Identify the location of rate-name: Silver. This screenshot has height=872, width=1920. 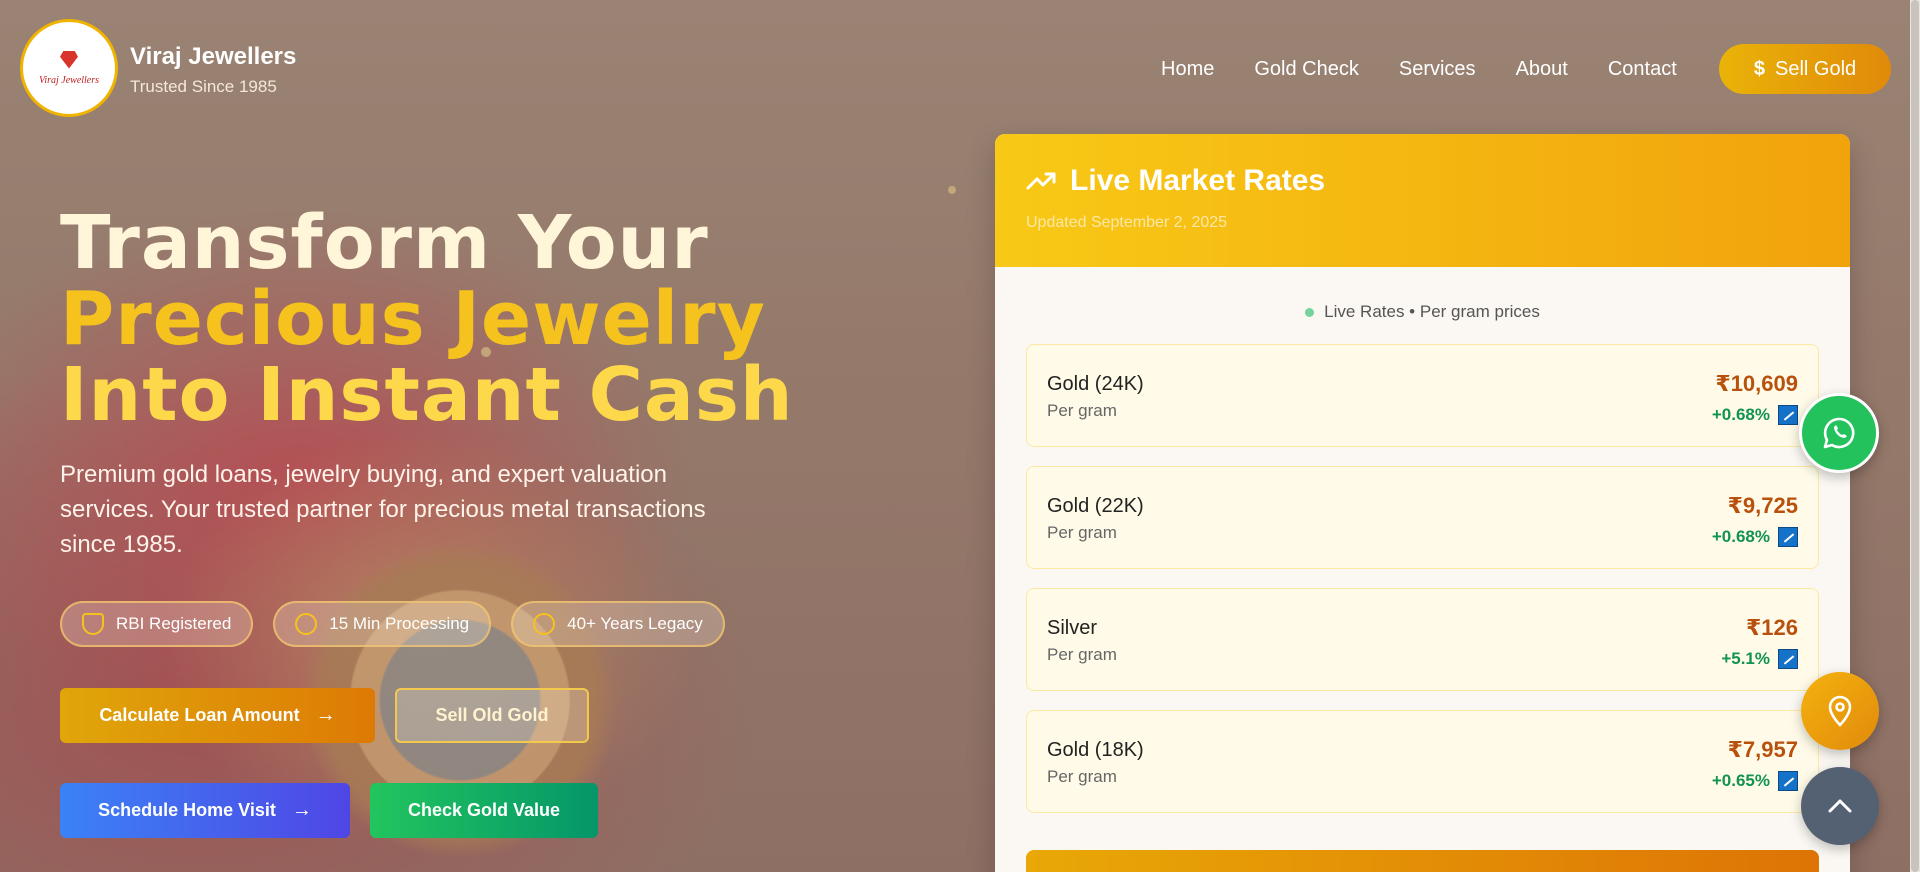
(1072, 628).